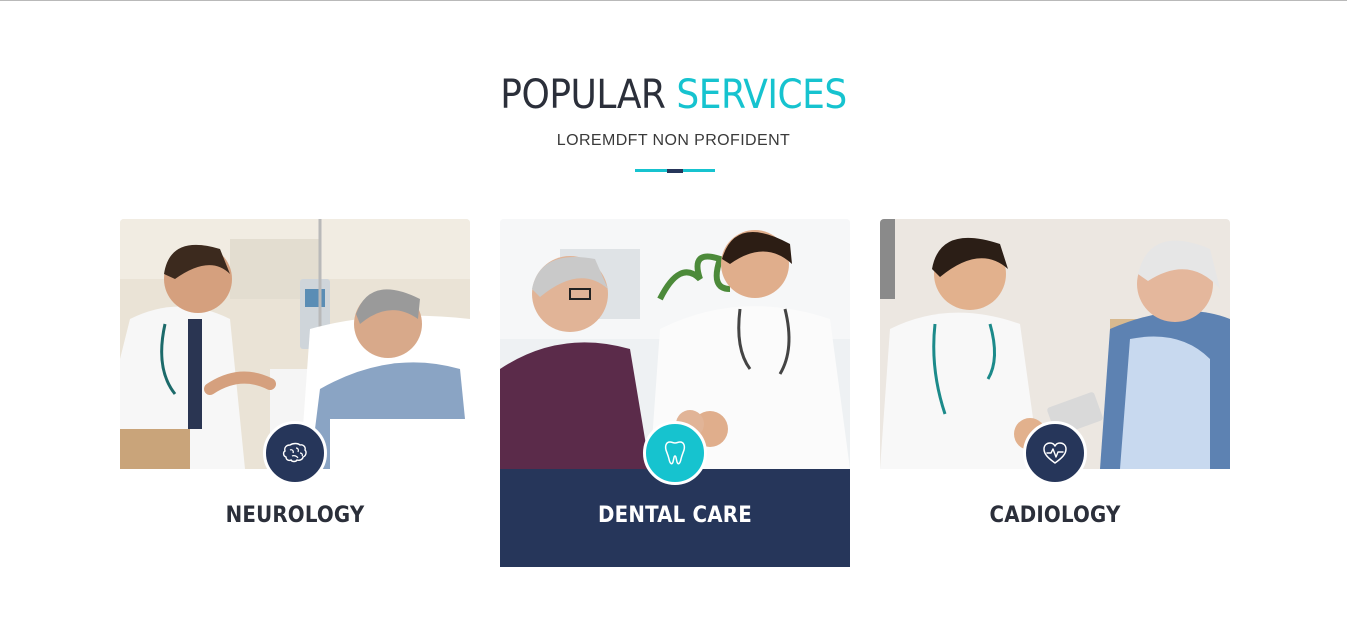  Describe the element at coordinates (673, 0) in the screenshot. I see `top-border-line` at that location.